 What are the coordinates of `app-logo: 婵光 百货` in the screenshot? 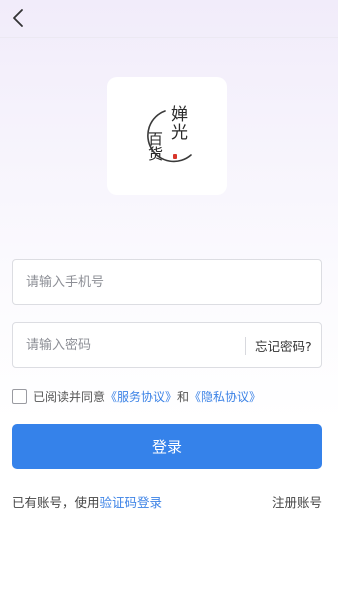 It's located at (167, 136).